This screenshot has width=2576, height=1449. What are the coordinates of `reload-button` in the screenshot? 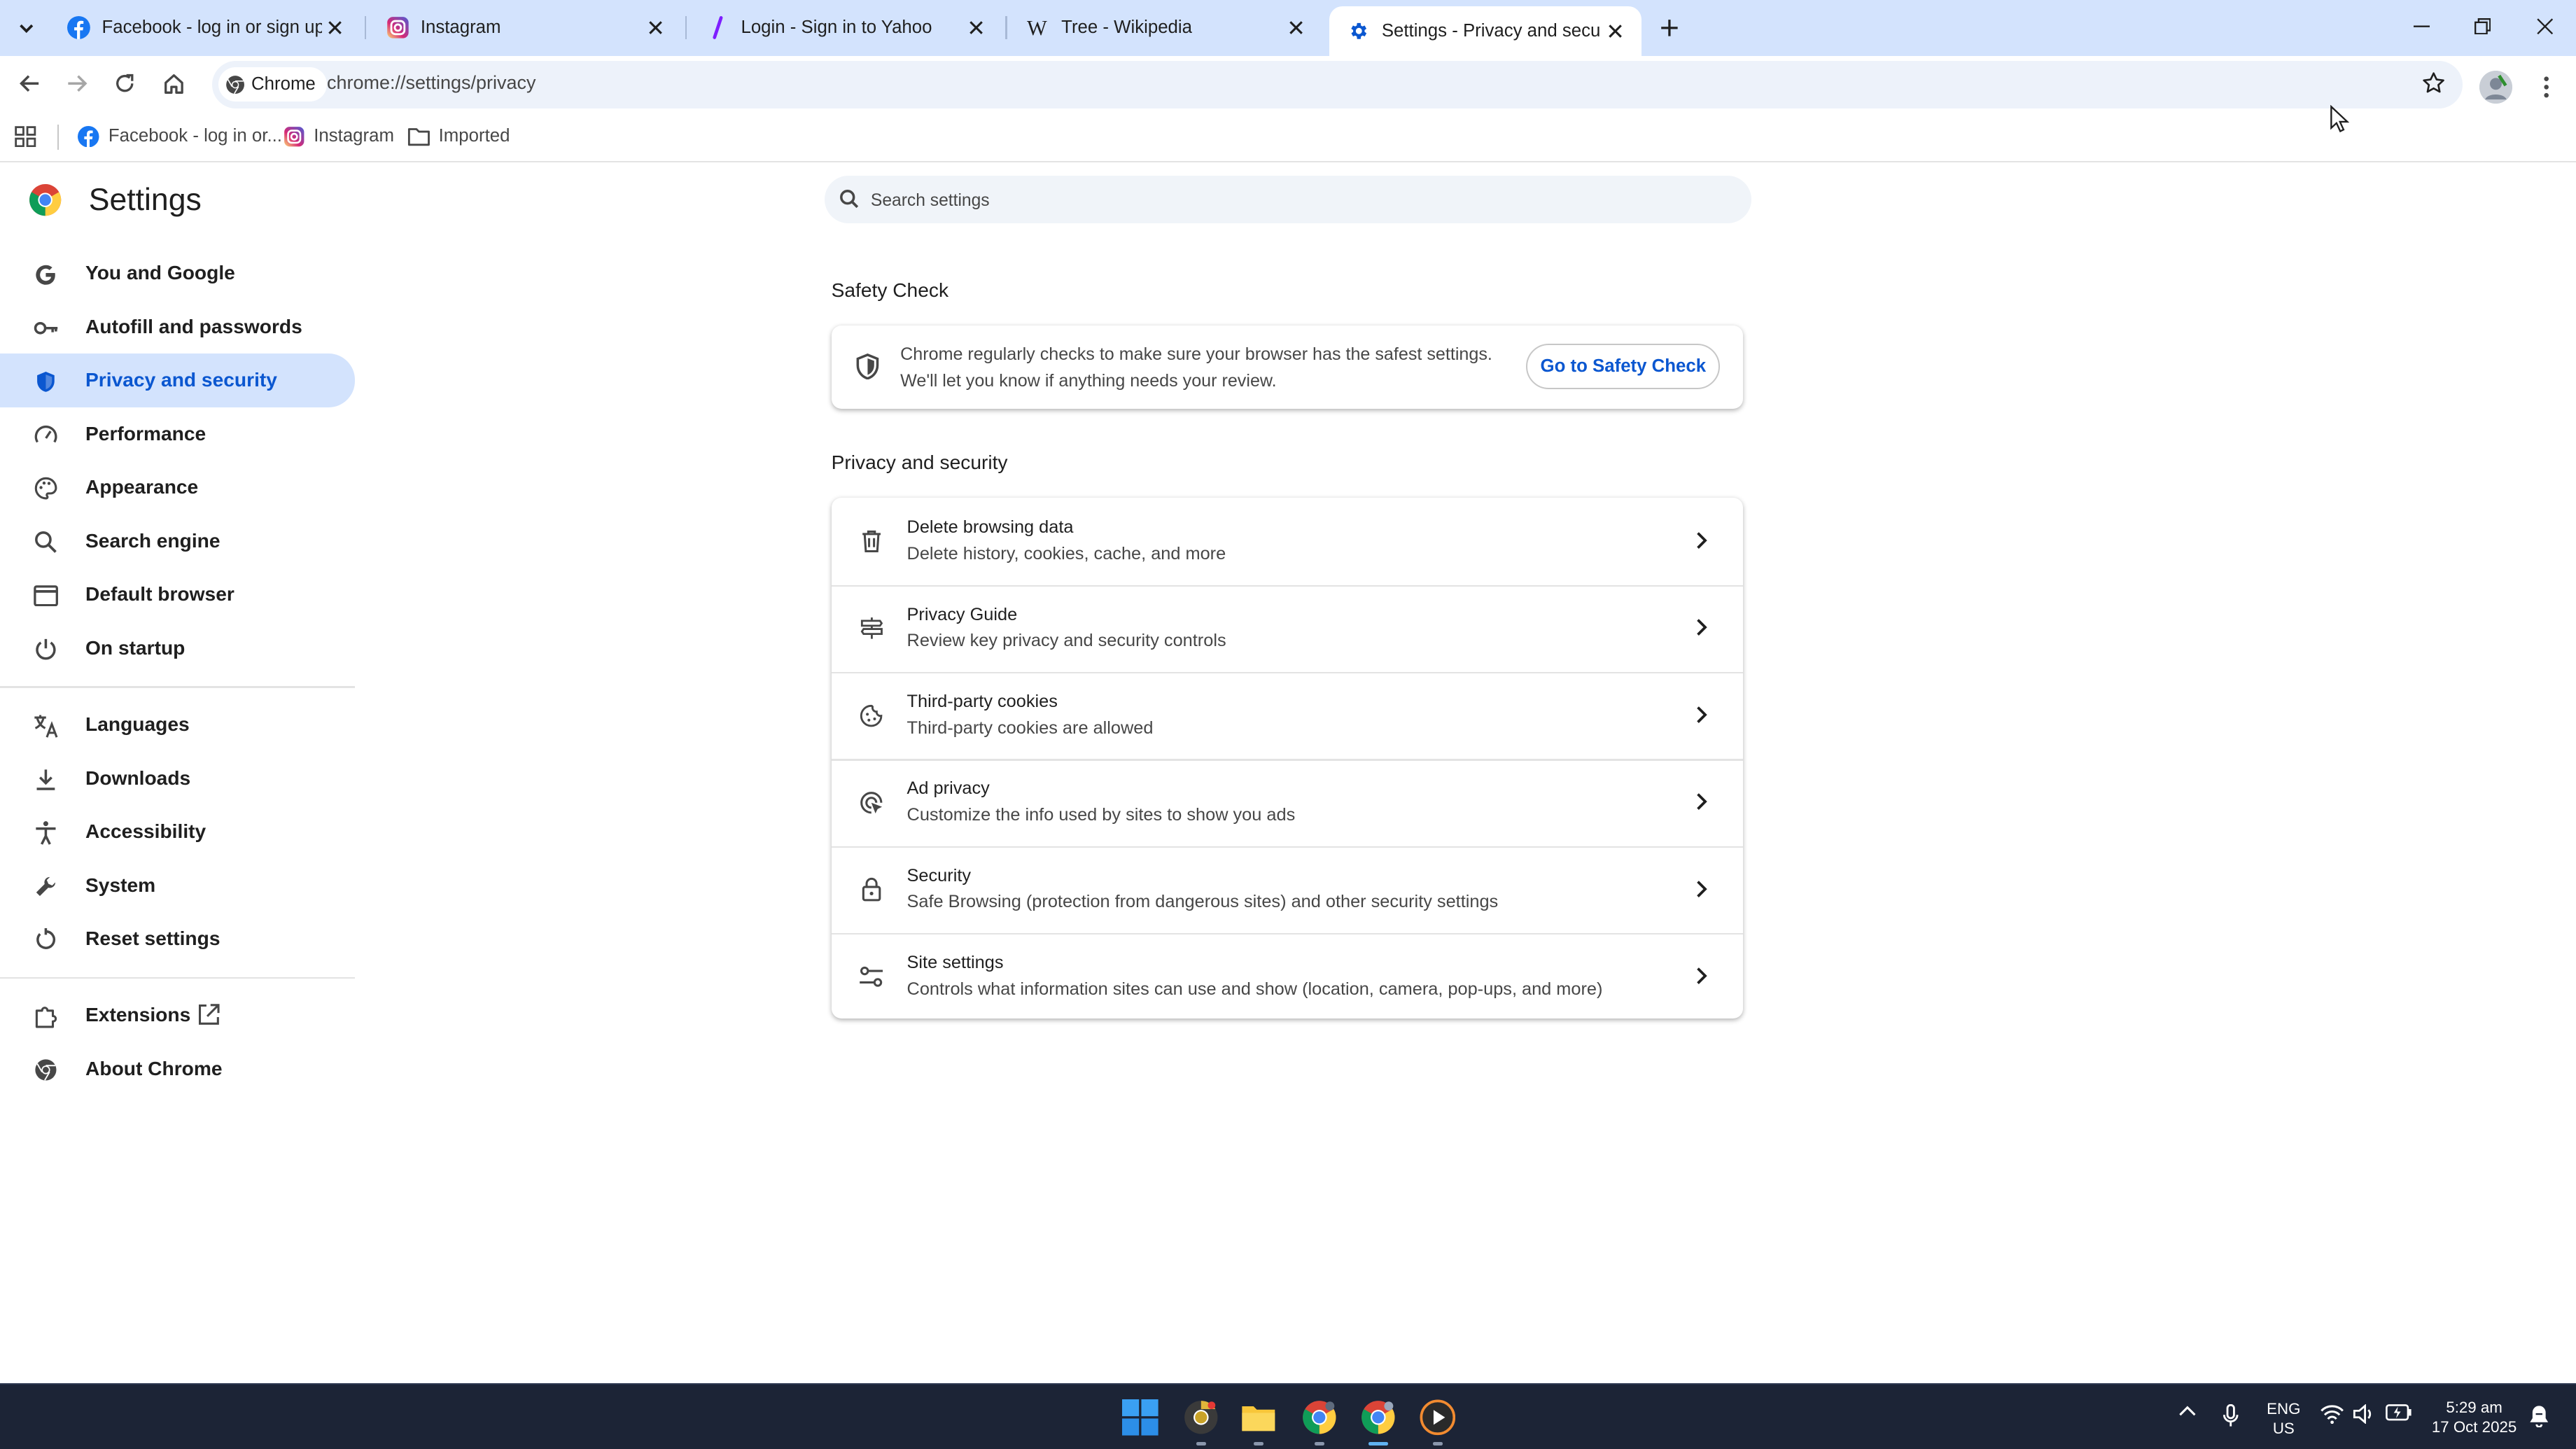 It's located at (124, 84).